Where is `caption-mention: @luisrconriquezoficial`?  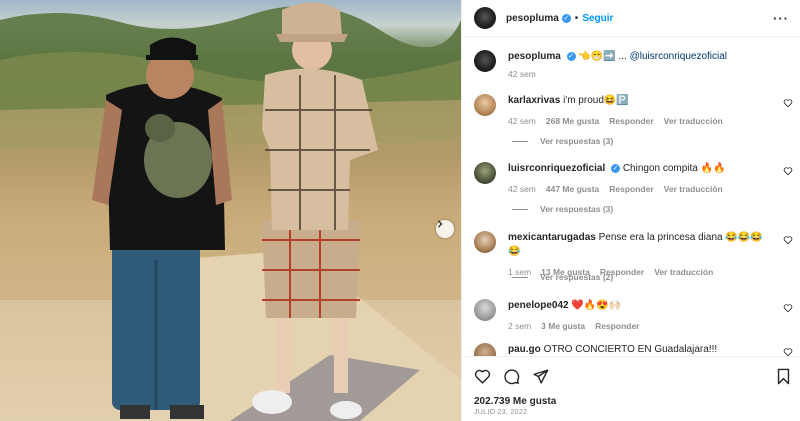 caption-mention: @luisrconriquezoficial is located at coordinates (678, 56).